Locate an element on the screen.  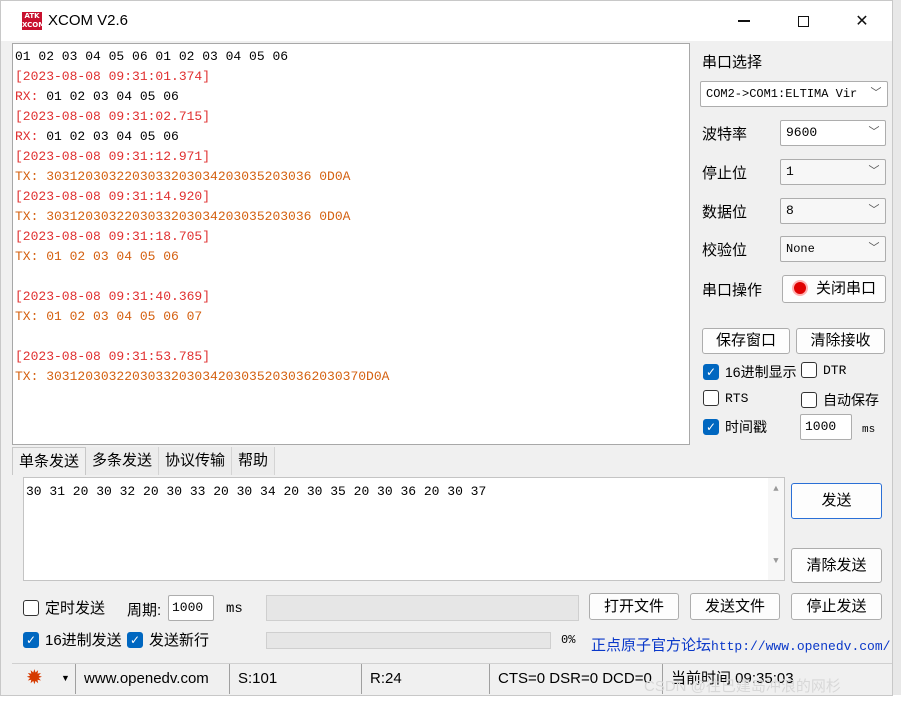
save-window-button: 保存窗口 is located at coordinates (746, 341).